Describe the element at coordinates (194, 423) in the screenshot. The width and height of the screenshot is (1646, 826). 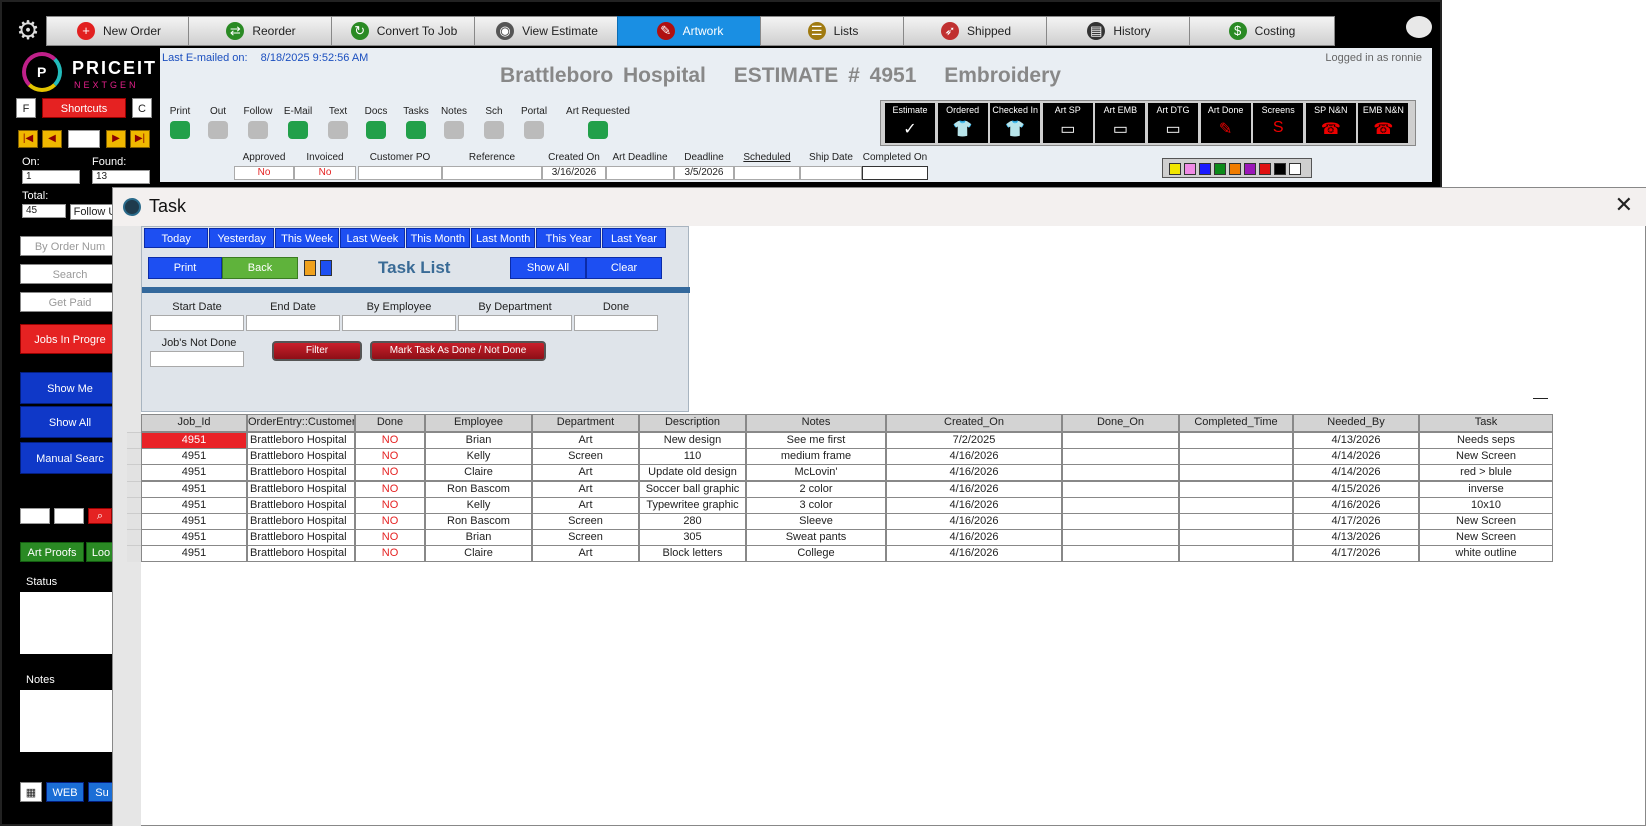
I see `column-header-job-id: Job_Id` at that location.